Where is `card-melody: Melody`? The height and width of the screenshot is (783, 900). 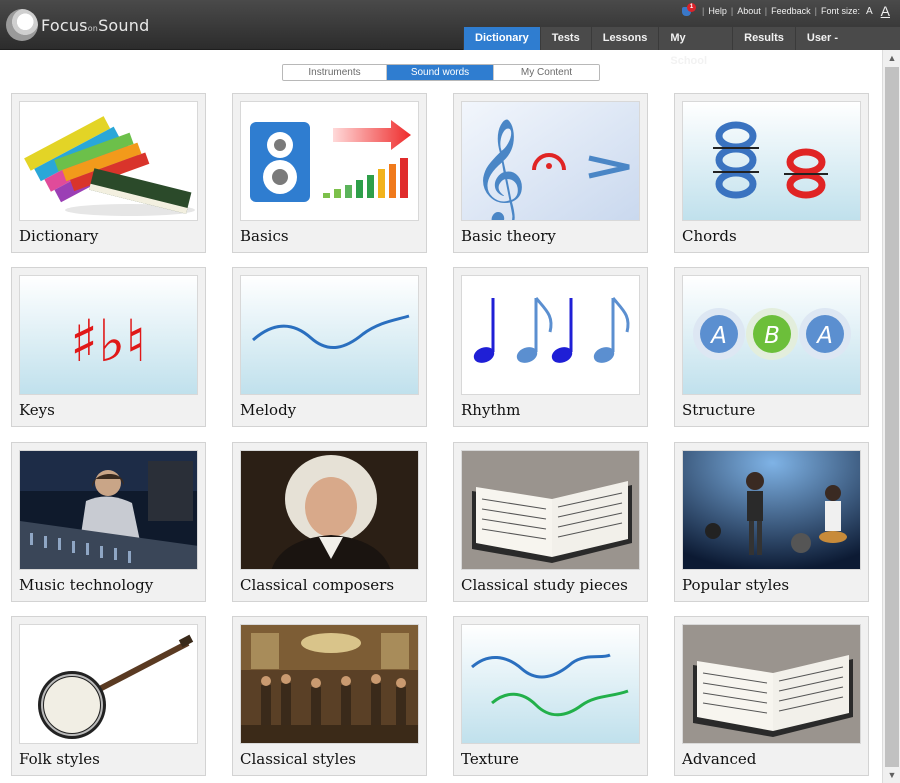 card-melody: Melody is located at coordinates (329, 347).